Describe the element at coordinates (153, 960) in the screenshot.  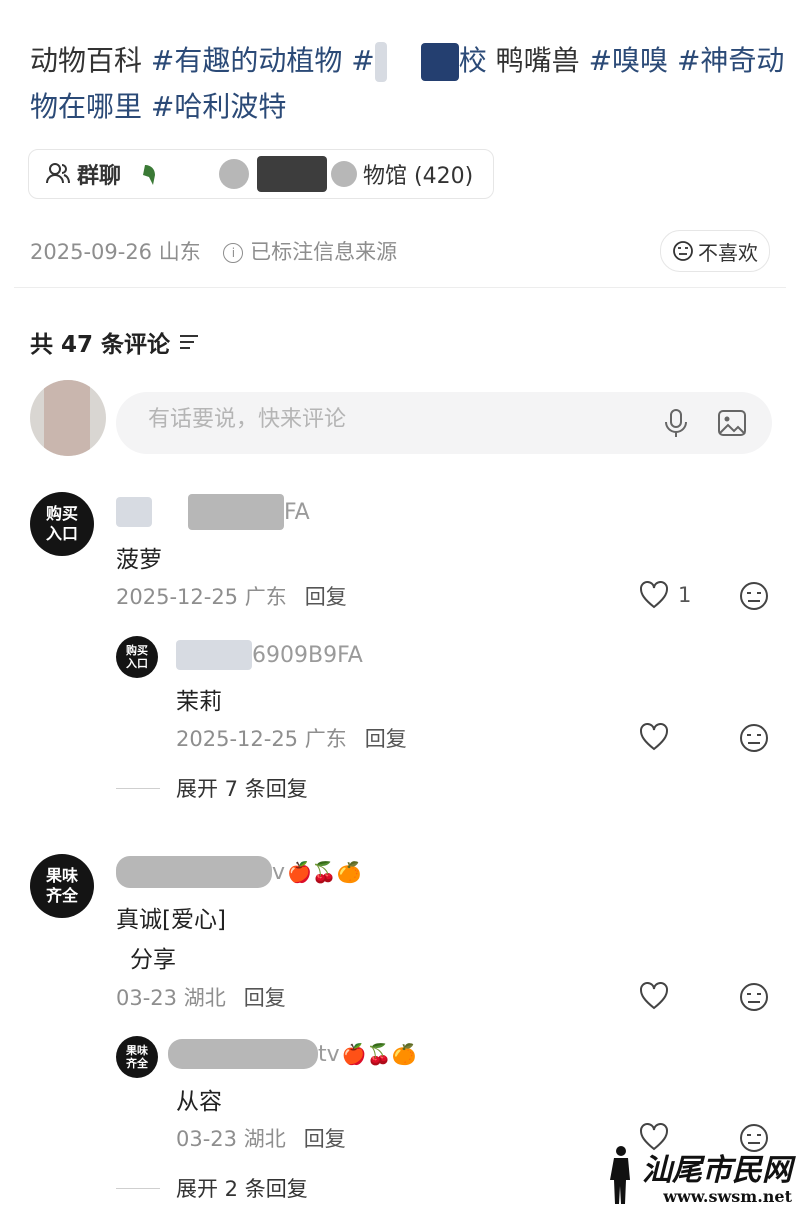
I see `comment-text-line2: 分享` at that location.